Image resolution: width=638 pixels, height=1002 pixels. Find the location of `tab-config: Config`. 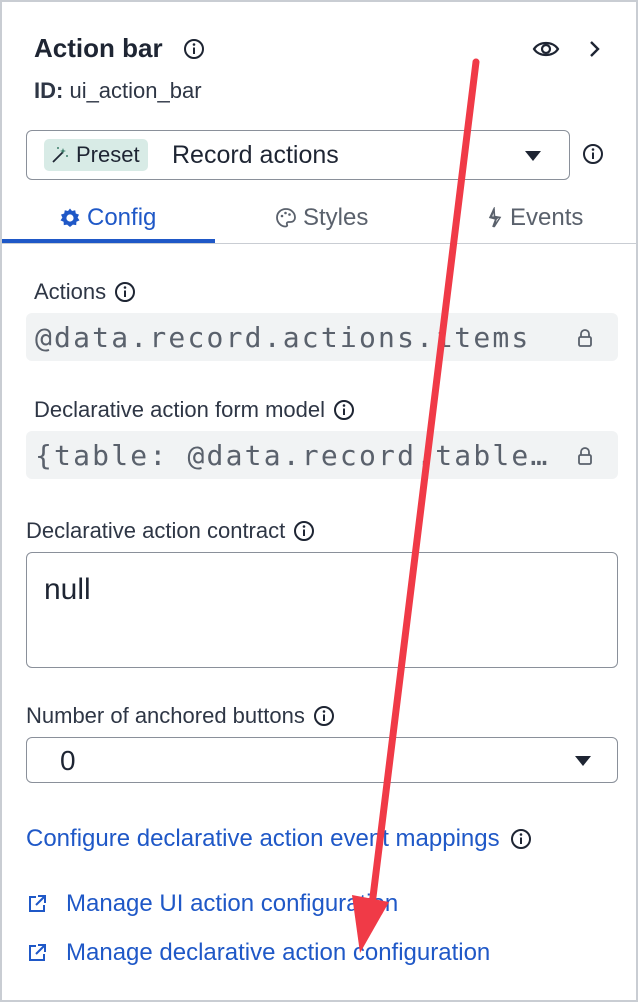

tab-config: Config is located at coordinates (107, 218).